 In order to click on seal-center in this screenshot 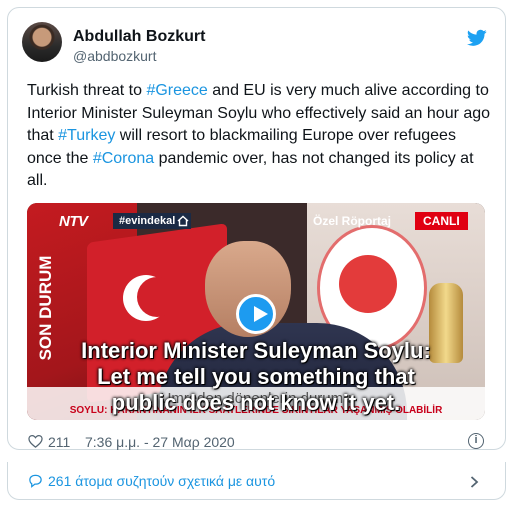, I will do `click(368, 284)`.